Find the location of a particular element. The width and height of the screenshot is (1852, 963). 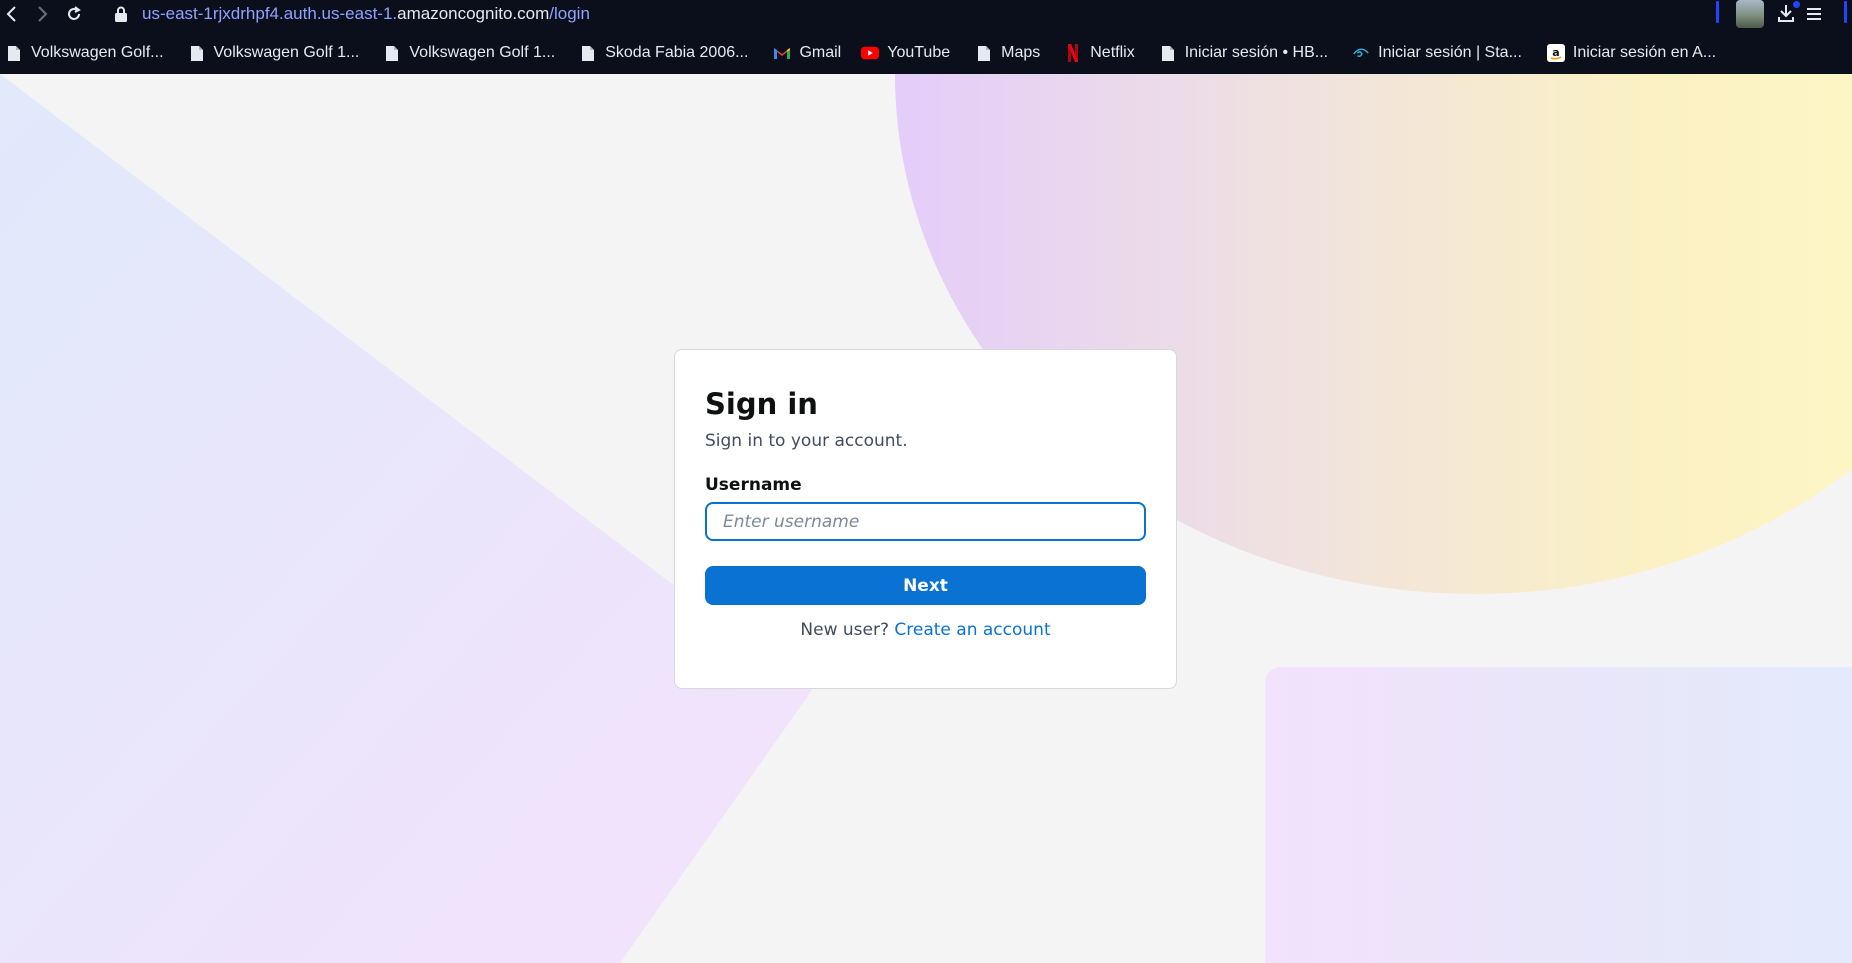

amazon-icon: a is located at coordinates (1555, 53).